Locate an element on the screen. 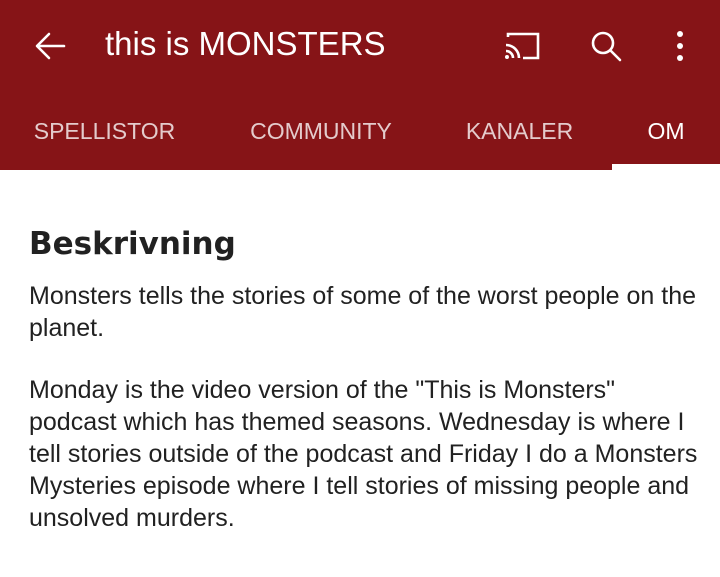 This screenshot has height=577, width=720. search-button is located at coordinates (606, 46).